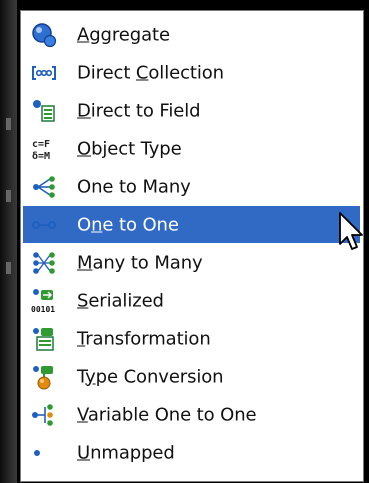 This screenshot has height=483, width=369. I want to click on background-window-edge, so click(8, 241).